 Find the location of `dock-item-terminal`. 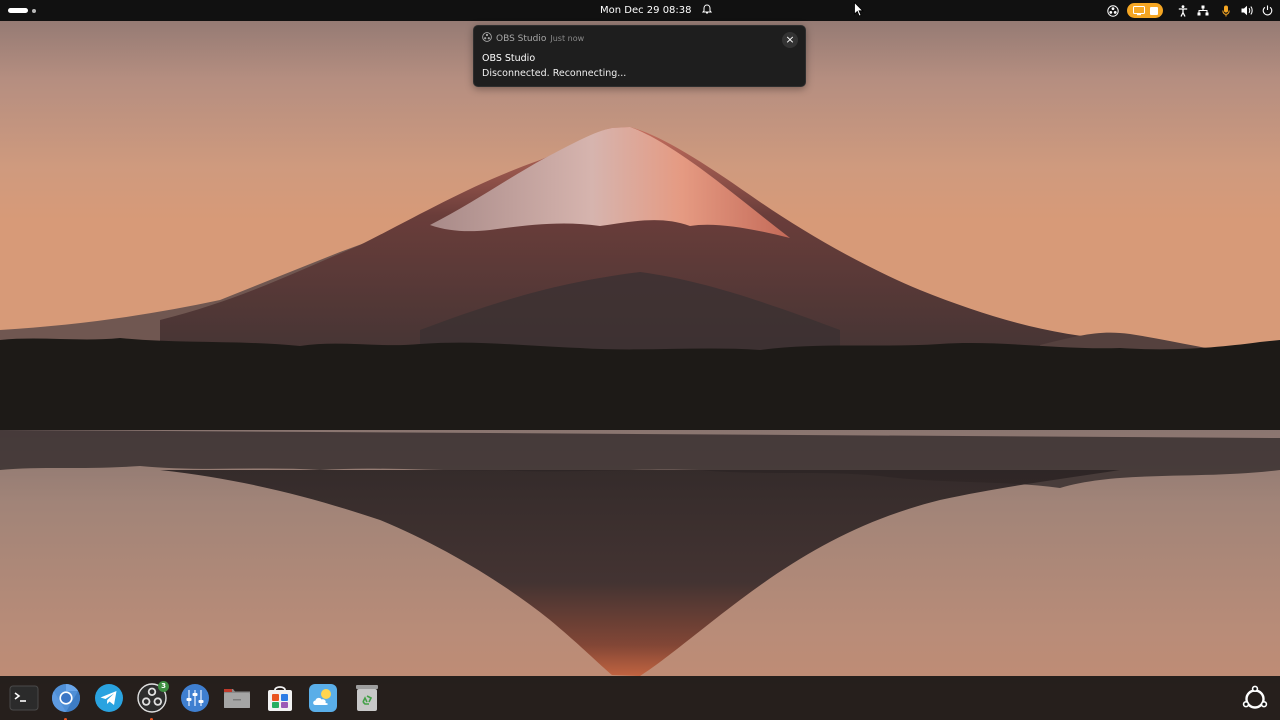

dock-item-terminal is located at coordinates (24, 698).